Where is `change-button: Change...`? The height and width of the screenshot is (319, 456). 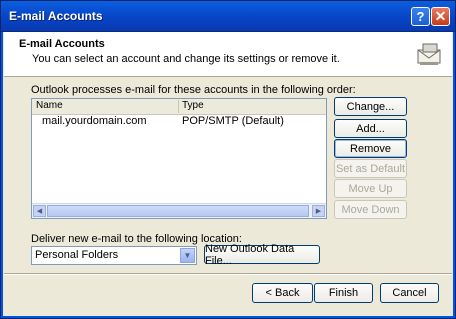
change-button: Change... is located at coordinates (370, 106).